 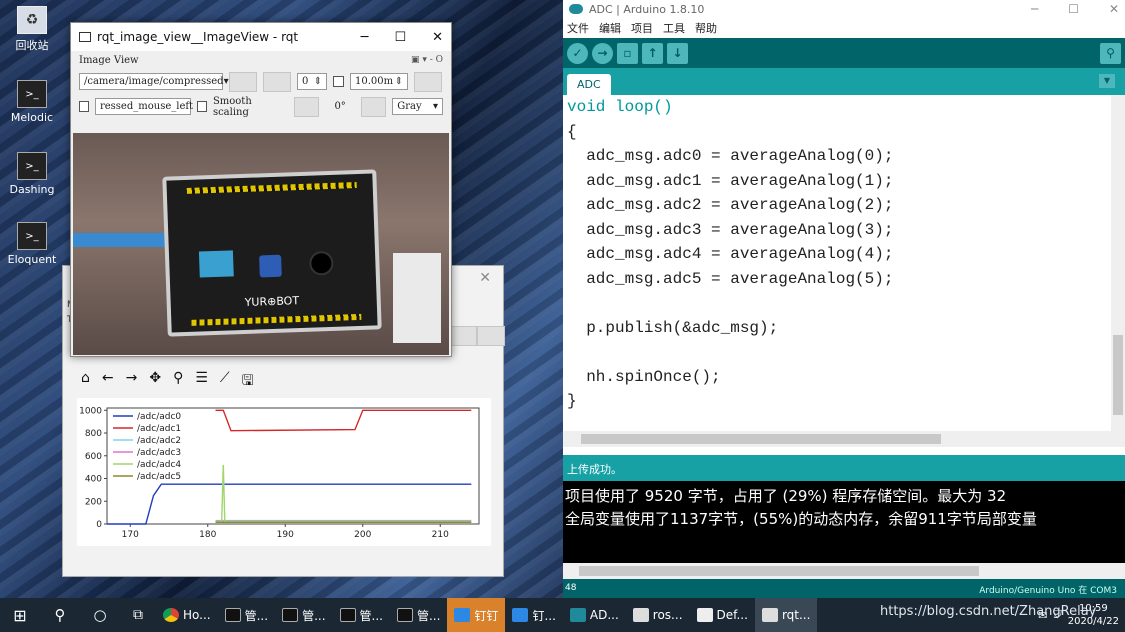 I want to click on start-button: ⊞, so click(x=20, y=615).